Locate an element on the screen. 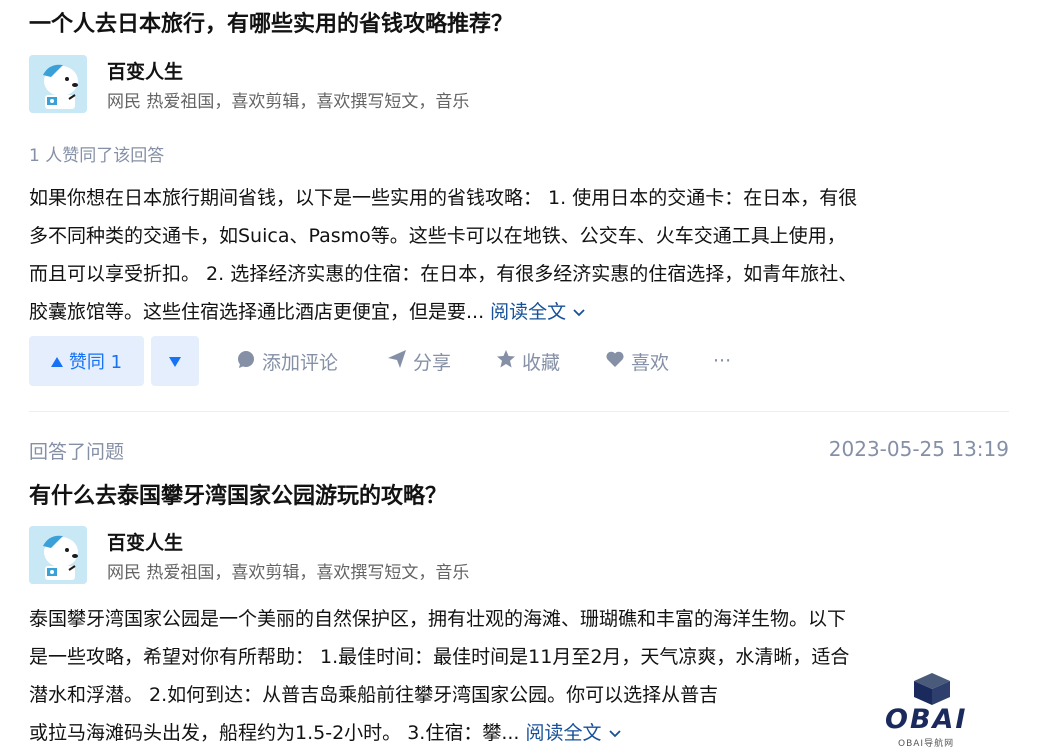  triangle-up-icon is located at coordinates (56, 361).